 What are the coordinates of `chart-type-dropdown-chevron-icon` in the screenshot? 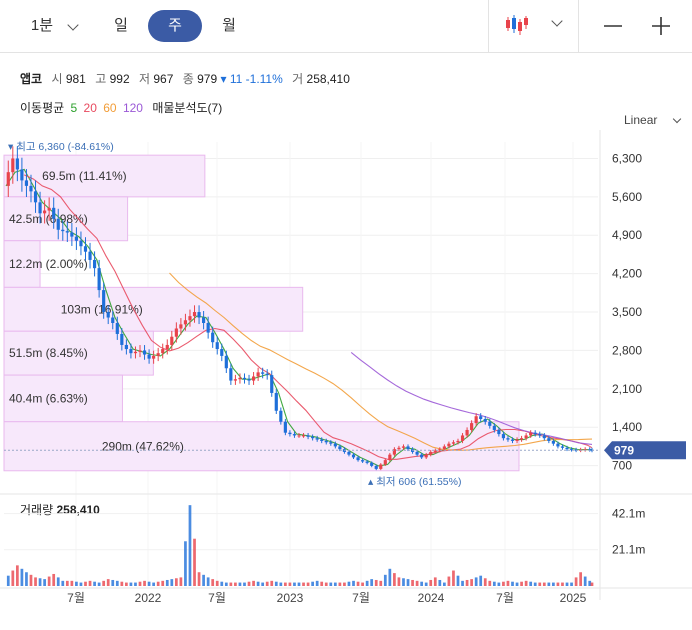 It's located at (557, 21).